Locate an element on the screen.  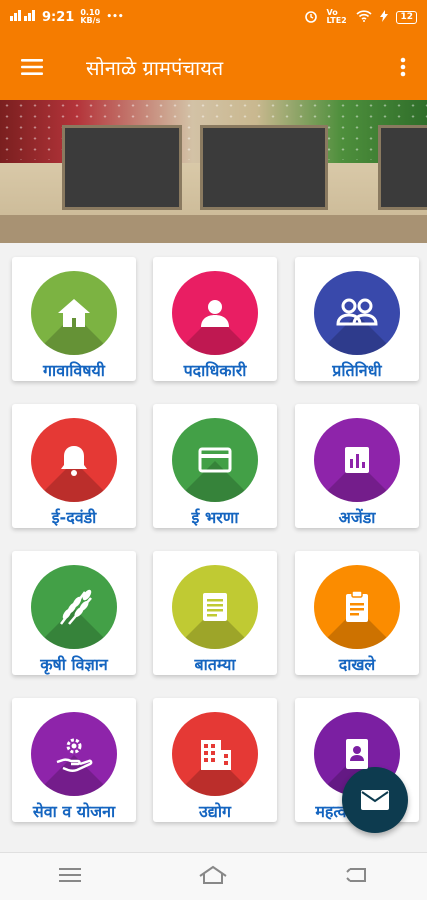
system-nav-bar is located at coordinates (213, 876).